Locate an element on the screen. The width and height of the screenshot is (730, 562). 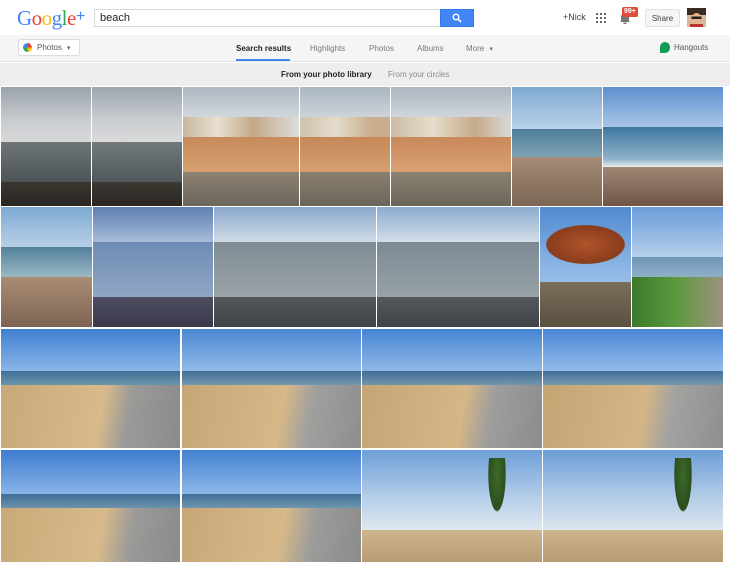
hangouts-button: Hangouts is located at coordinates (684, 47).